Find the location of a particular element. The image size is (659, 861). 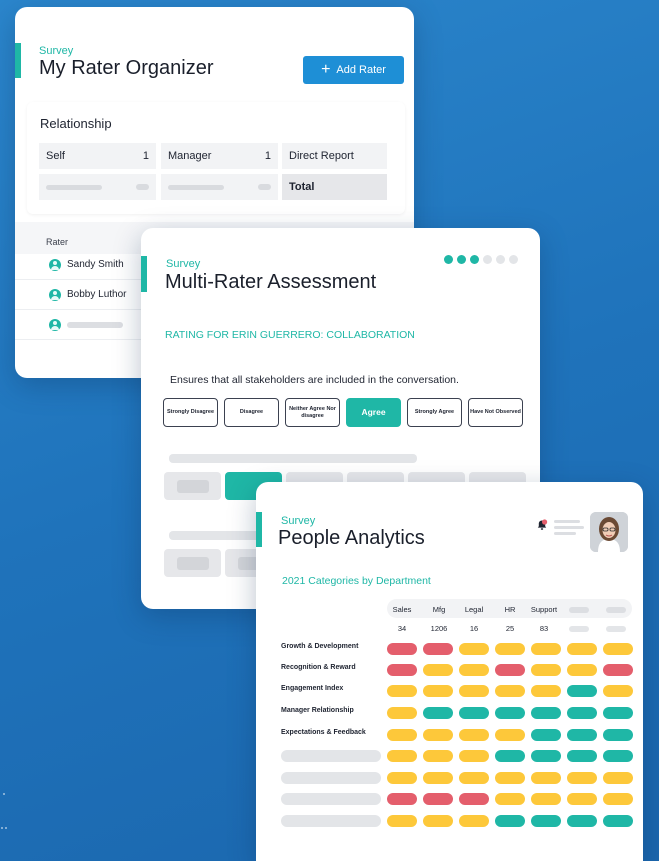

progress-dots is located at coordinates (481, 259).